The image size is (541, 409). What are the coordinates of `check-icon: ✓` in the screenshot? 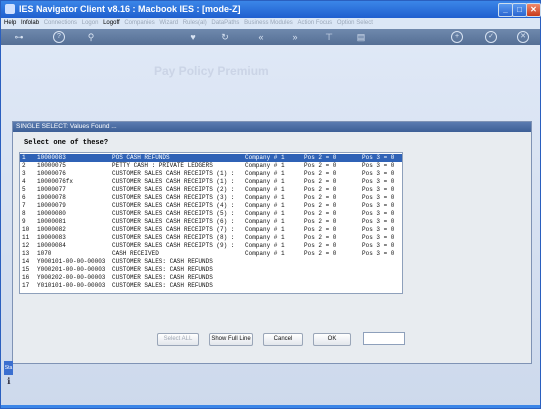 It's located at (491, 37).